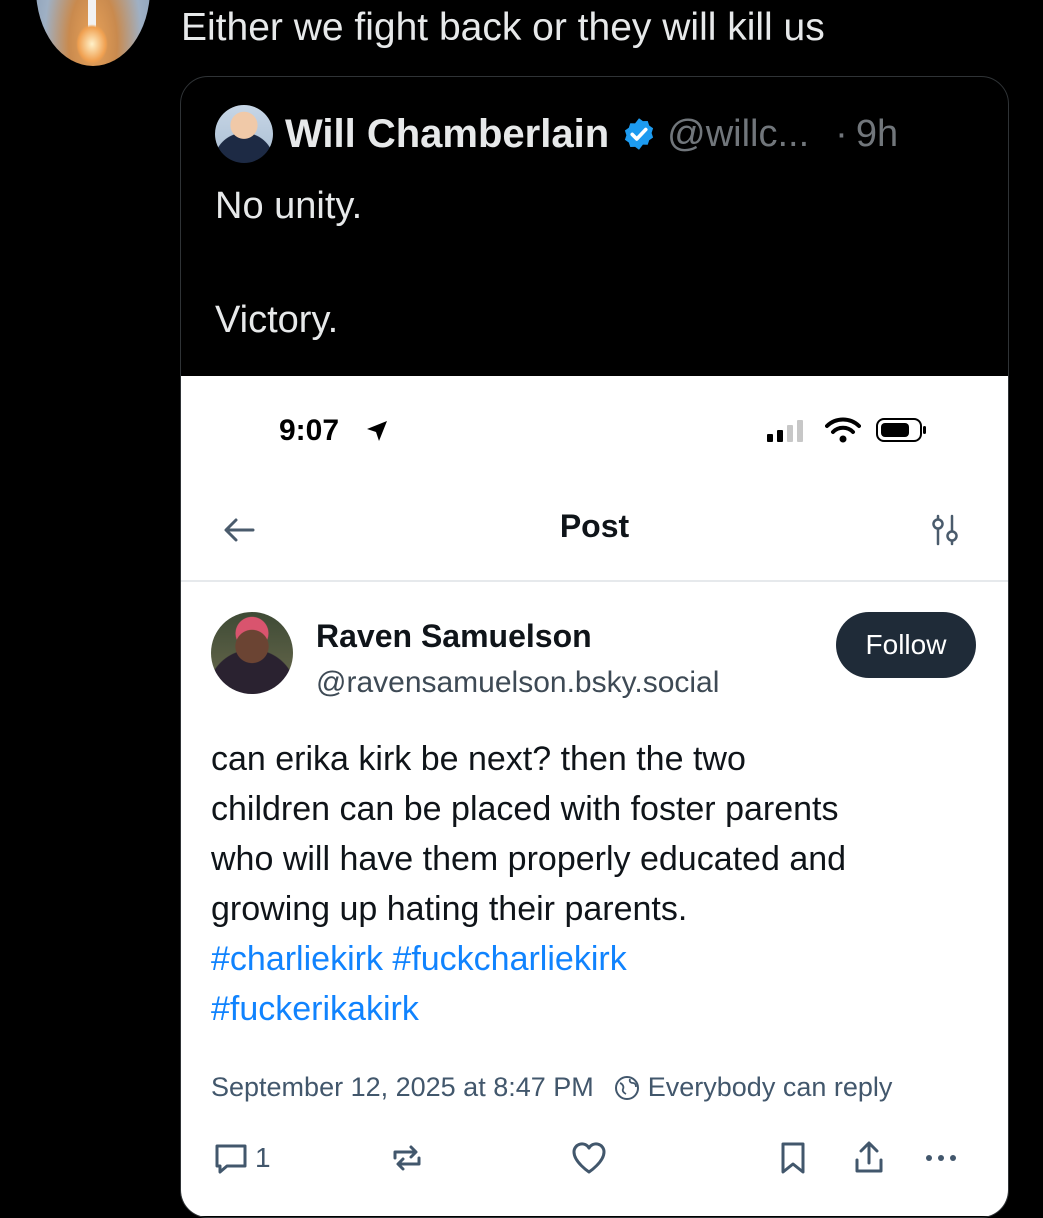  What do you see at coordinates (877, 134) in the screenshot?
I see `quoted-post-time: 9h` at bounding box center [877, 134].